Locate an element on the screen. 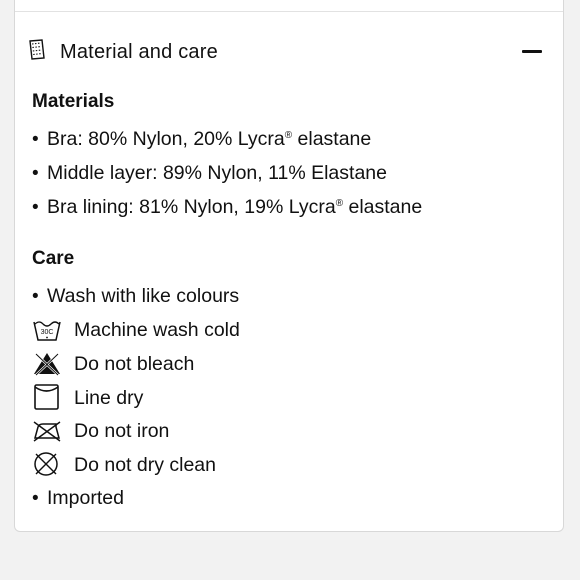 This screenshot has height=580, width=580. materials-heading: Materials is located at coordinates (73, 101).